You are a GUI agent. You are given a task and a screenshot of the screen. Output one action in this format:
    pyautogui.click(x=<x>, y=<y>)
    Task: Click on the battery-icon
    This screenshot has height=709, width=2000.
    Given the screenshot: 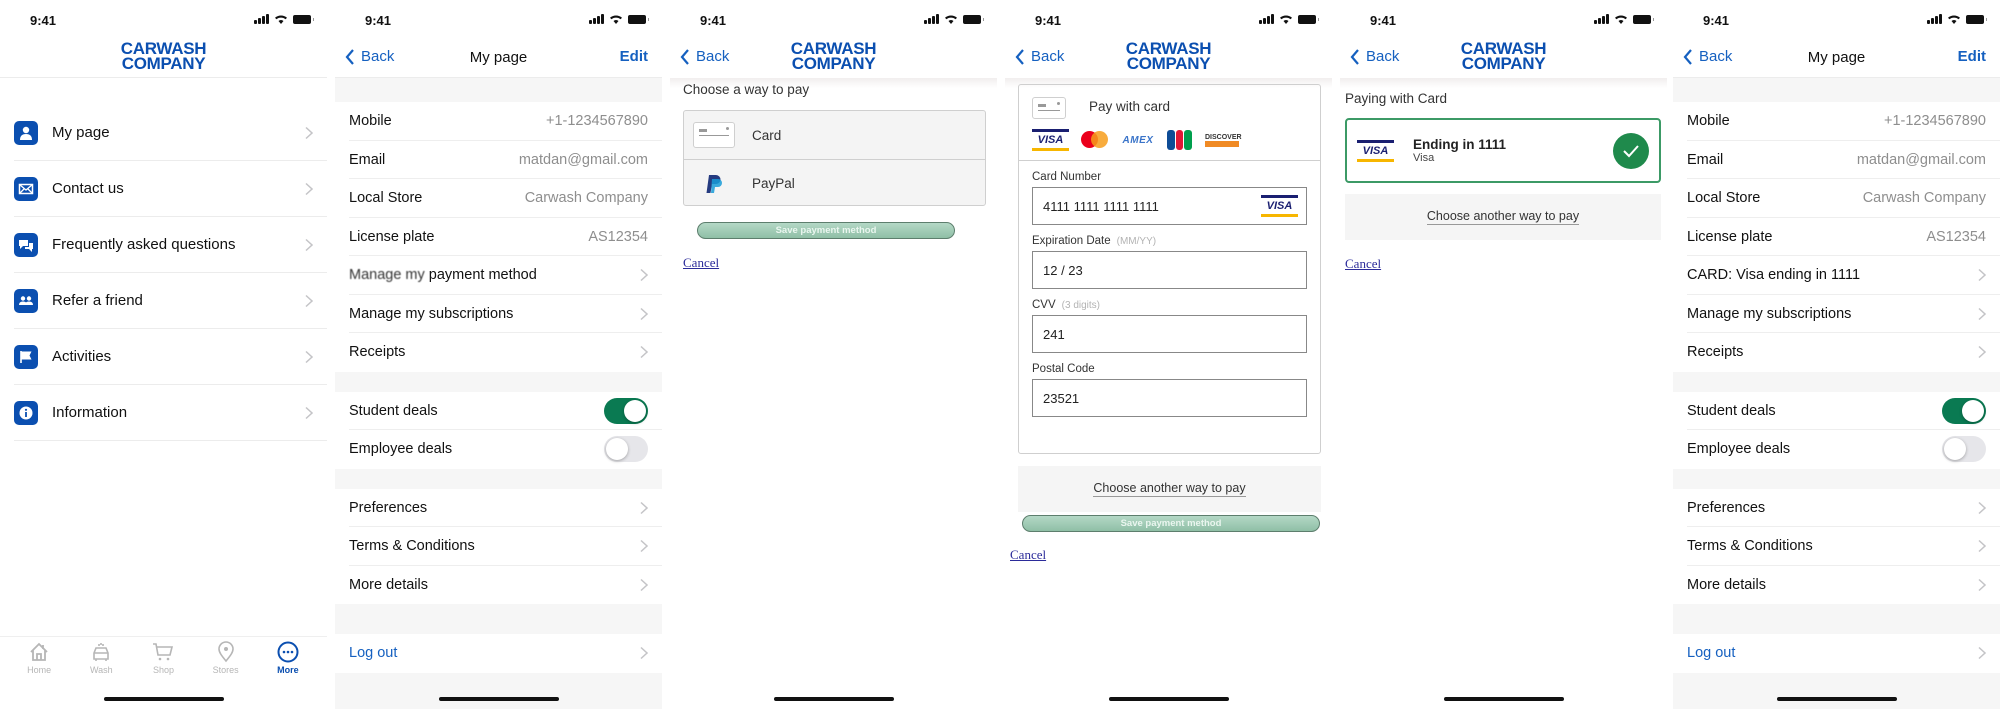 What is the action you would take?
    pyautogui.click(x=1643, y=19)
    